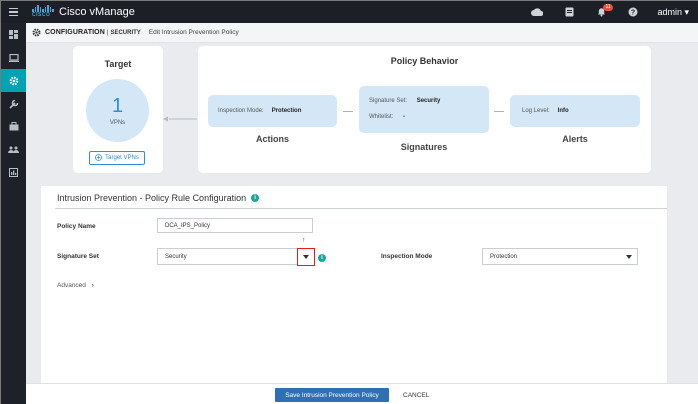 The image size is (698, 404). What do you see at coordinates (180, 118) in the screenshot?
I see `arrow-left-icon` at bounding box center [180, 118].